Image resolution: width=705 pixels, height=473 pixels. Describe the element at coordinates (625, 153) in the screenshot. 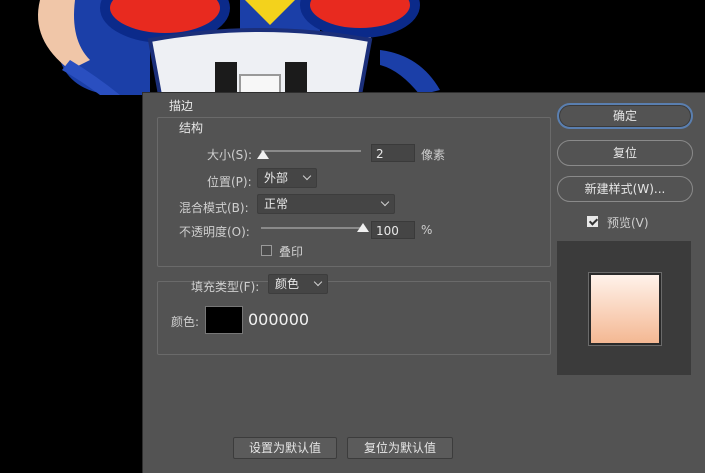

I see `reset-button: 复位` at that location.